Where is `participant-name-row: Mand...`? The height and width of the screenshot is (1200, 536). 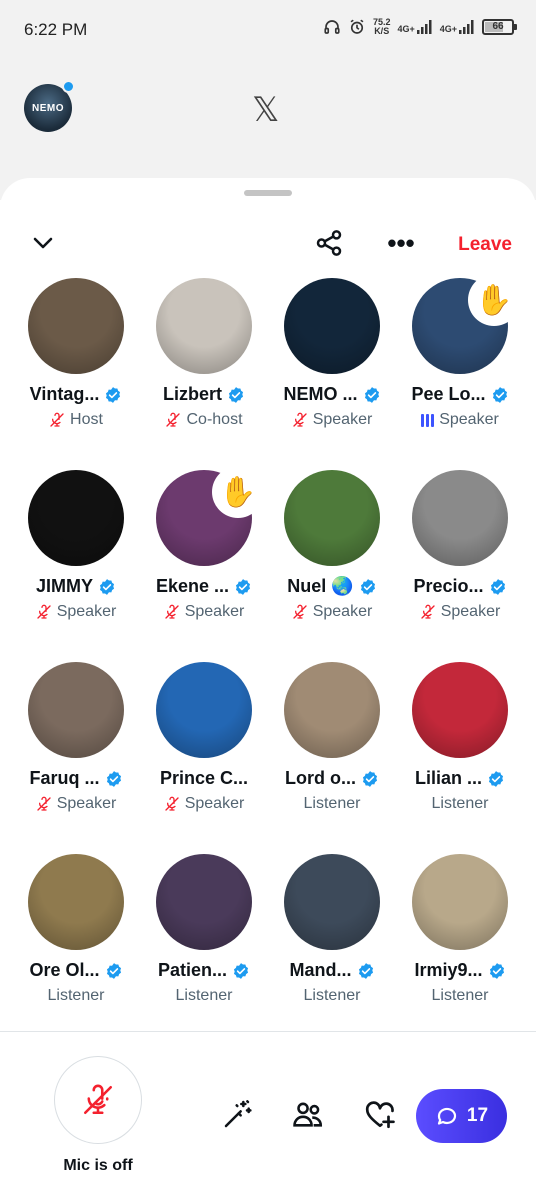
participant-name-row: Mand... is located at coordinates (332, 970).